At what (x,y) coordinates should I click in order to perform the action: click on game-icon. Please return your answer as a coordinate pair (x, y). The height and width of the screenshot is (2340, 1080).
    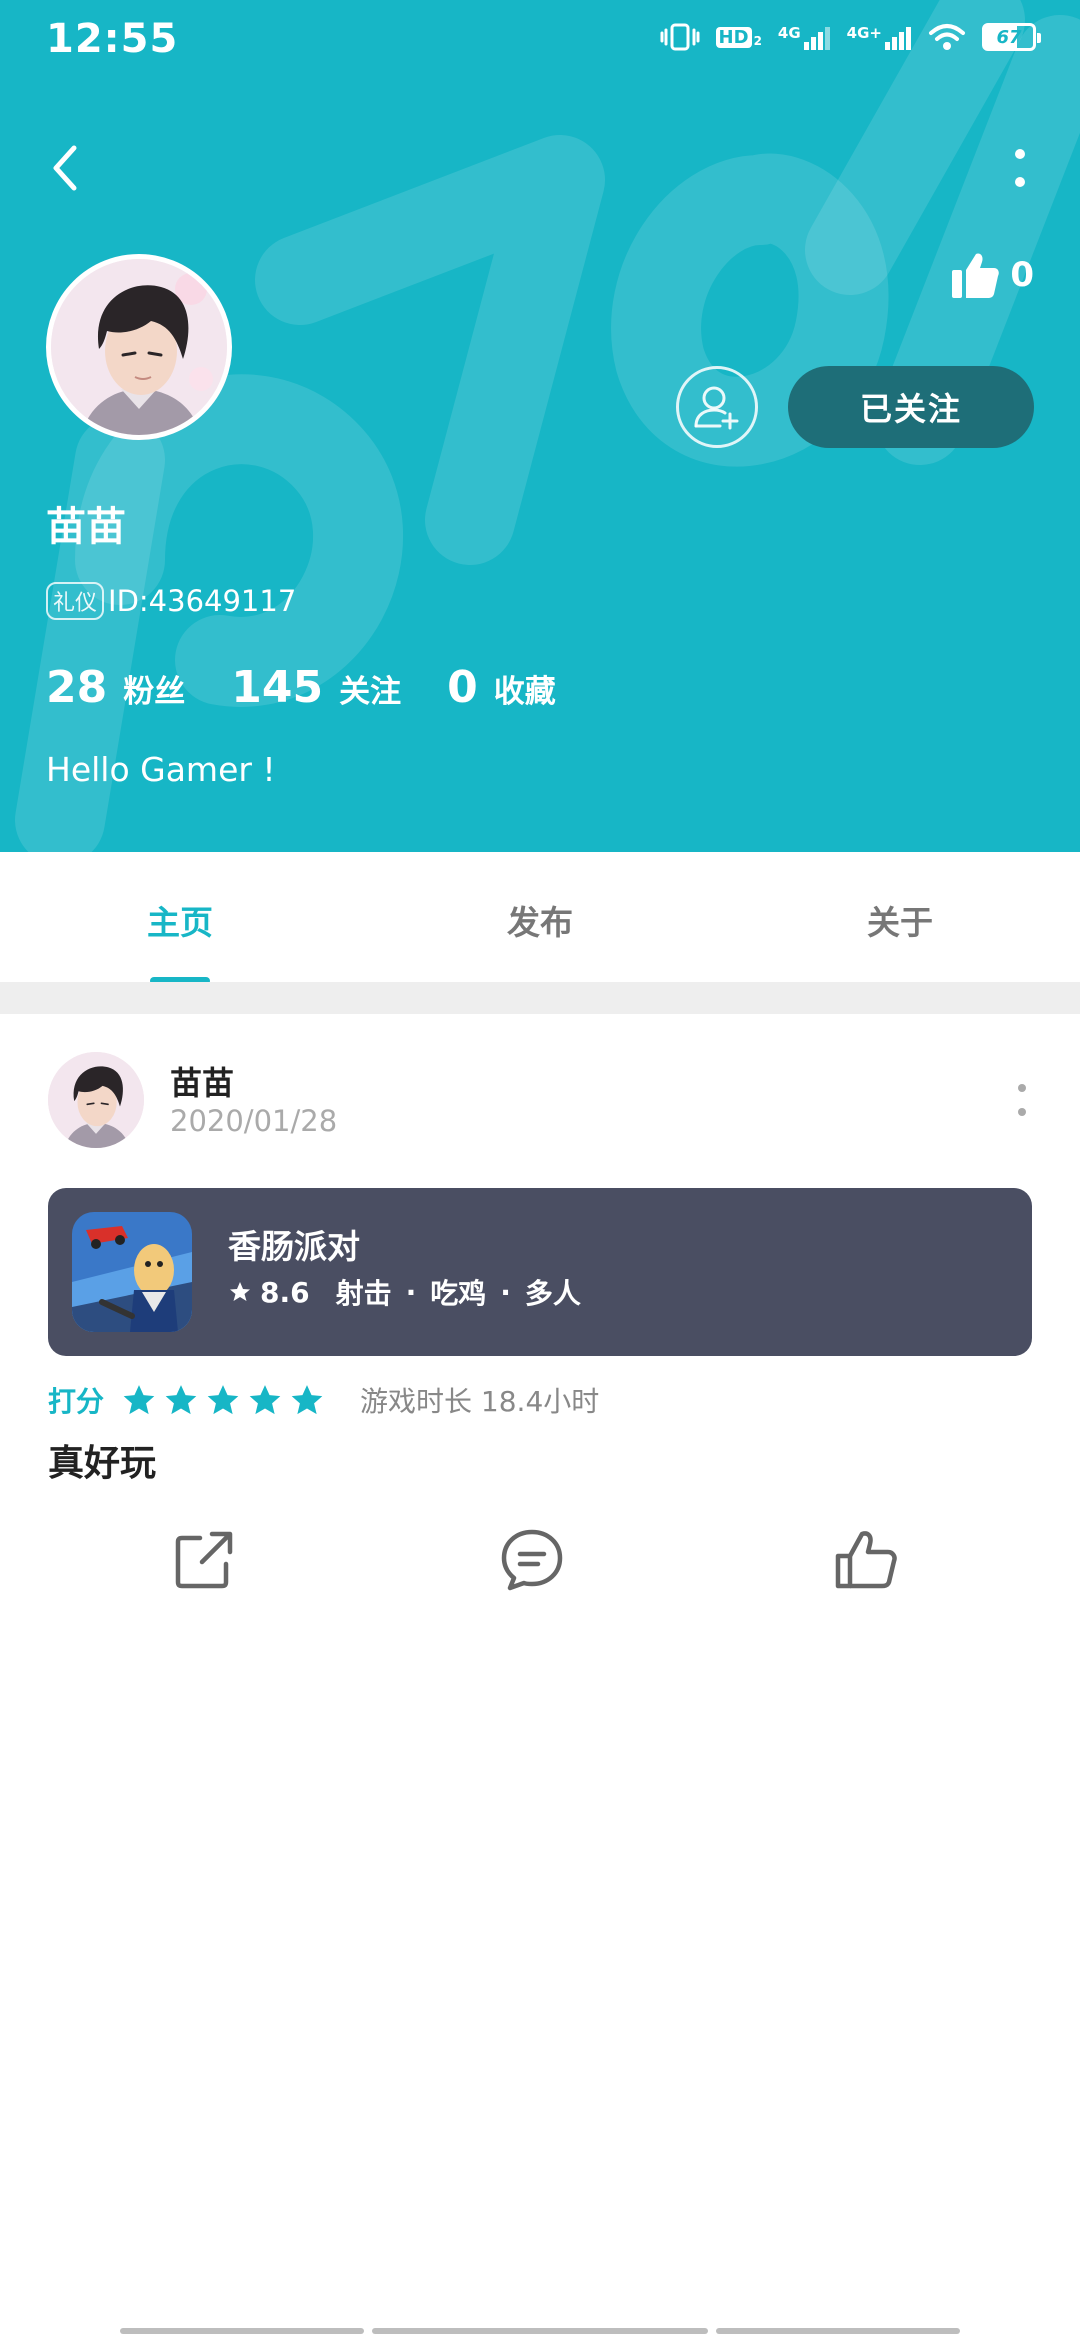
    Looking at the image, I should click on (132, 1272).